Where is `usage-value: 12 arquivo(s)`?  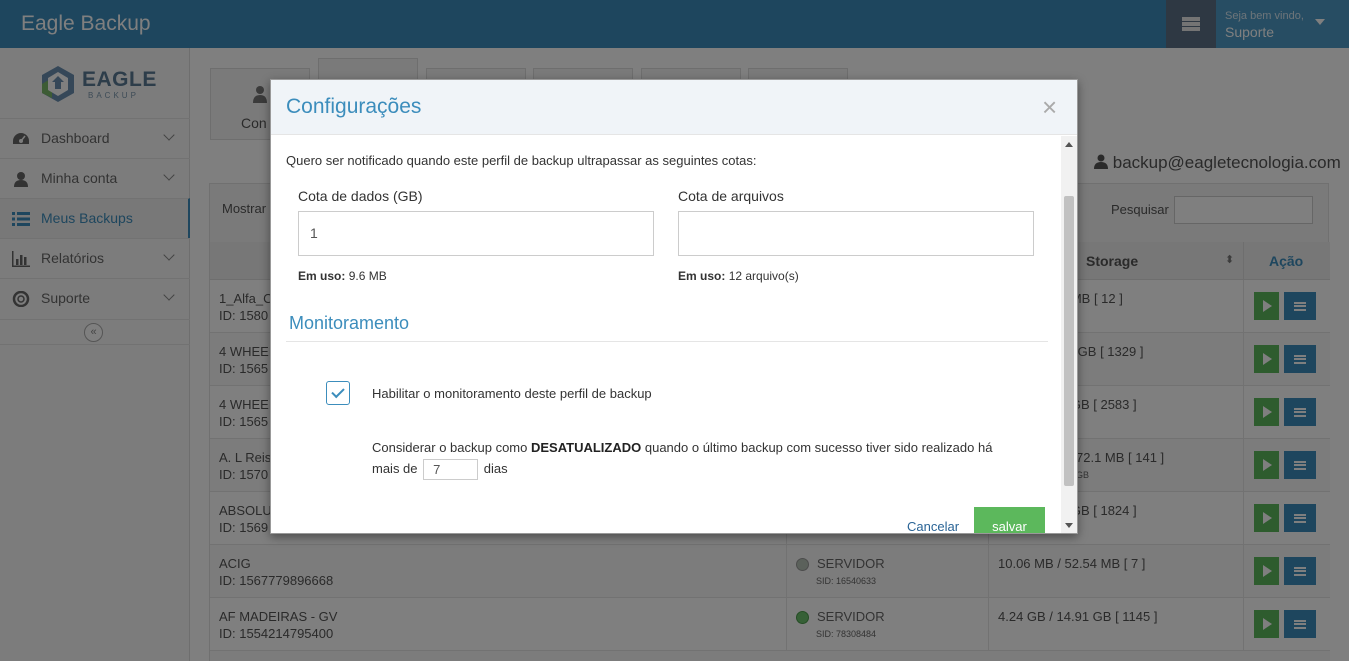
usage-value: 12 arquivo(s) is located at coordinates (763, 276).